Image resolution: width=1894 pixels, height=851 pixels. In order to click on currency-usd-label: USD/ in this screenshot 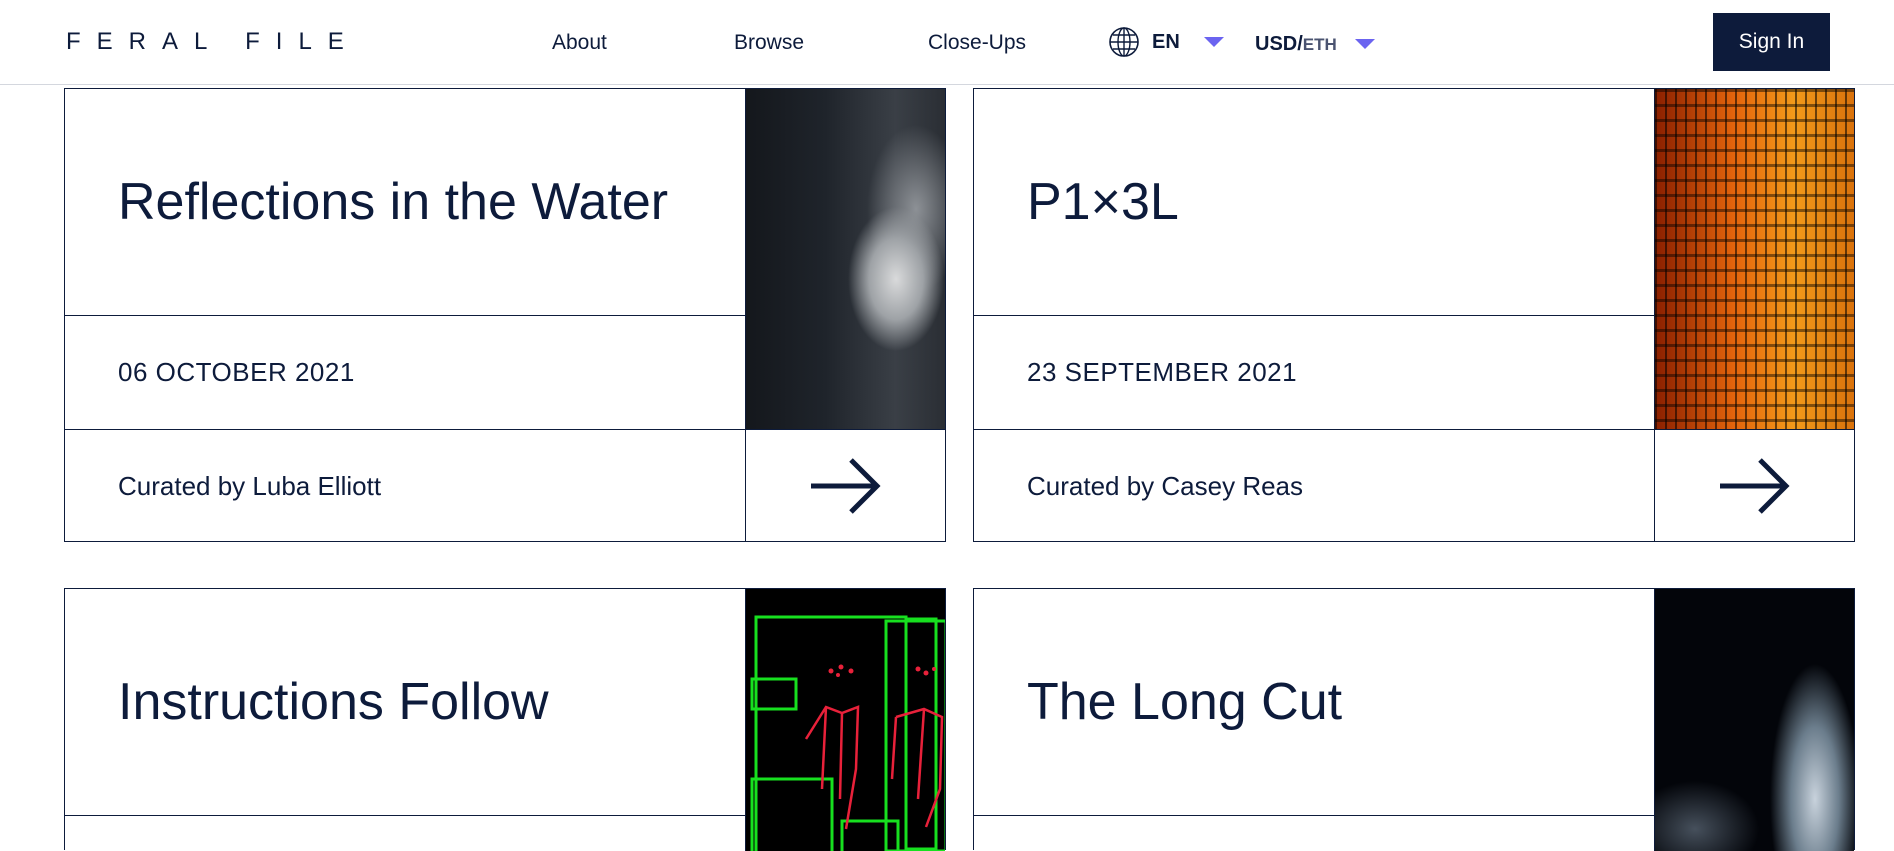, I will do `click(1279, 44)`.